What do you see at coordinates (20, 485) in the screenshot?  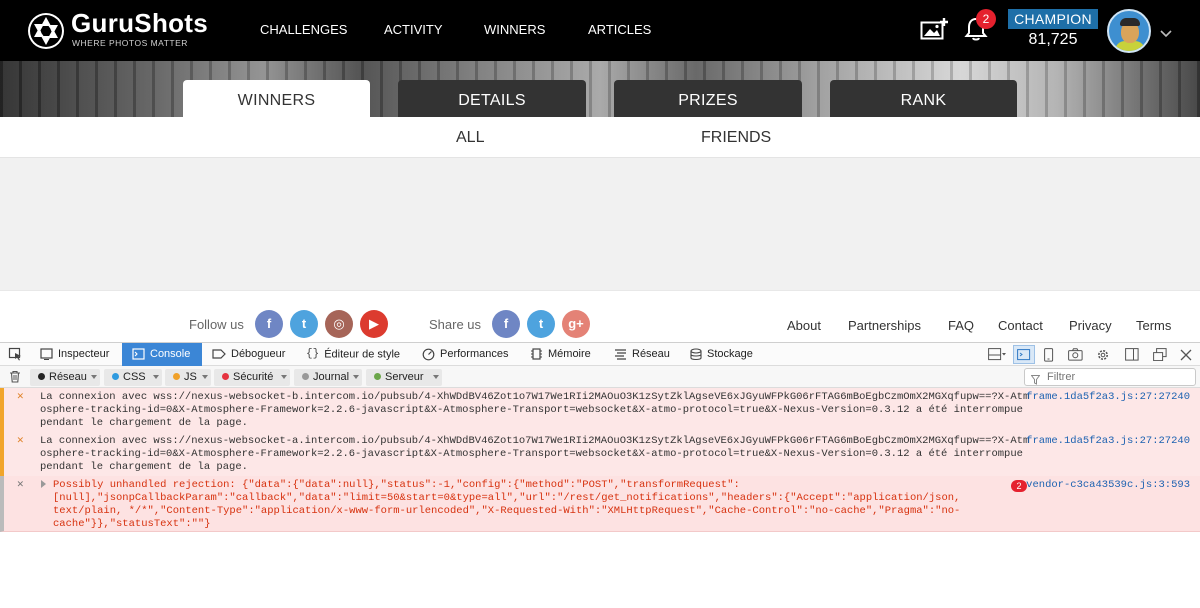 I see `error-icon: ✕` at bounding box center [20, 485].